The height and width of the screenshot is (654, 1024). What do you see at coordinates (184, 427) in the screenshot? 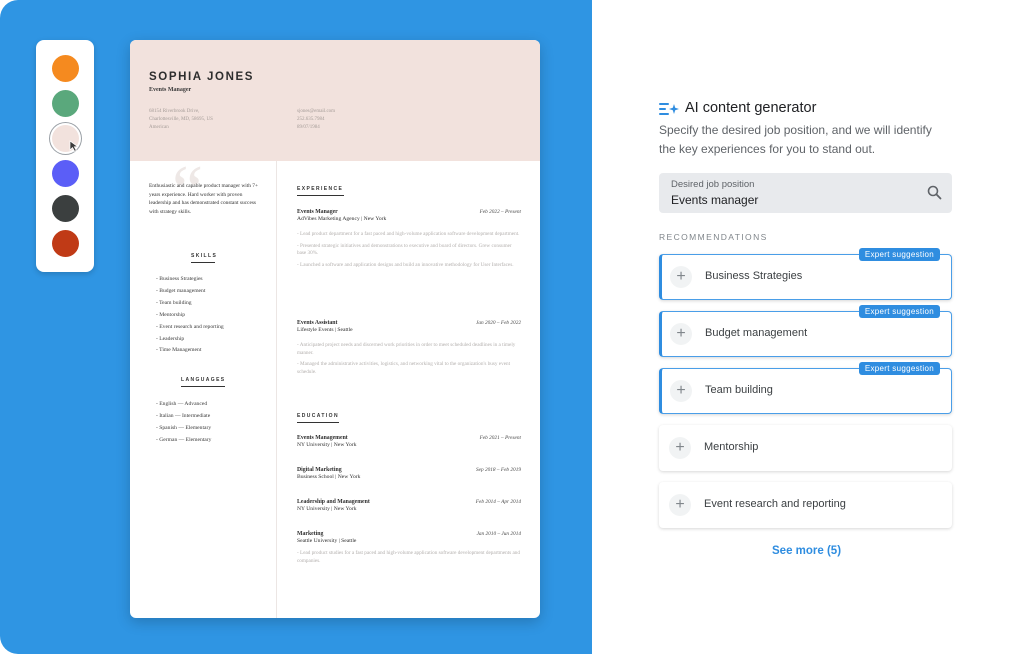
I see `list-item: - Spanish — Elementary` at bounding box center [184, 427].